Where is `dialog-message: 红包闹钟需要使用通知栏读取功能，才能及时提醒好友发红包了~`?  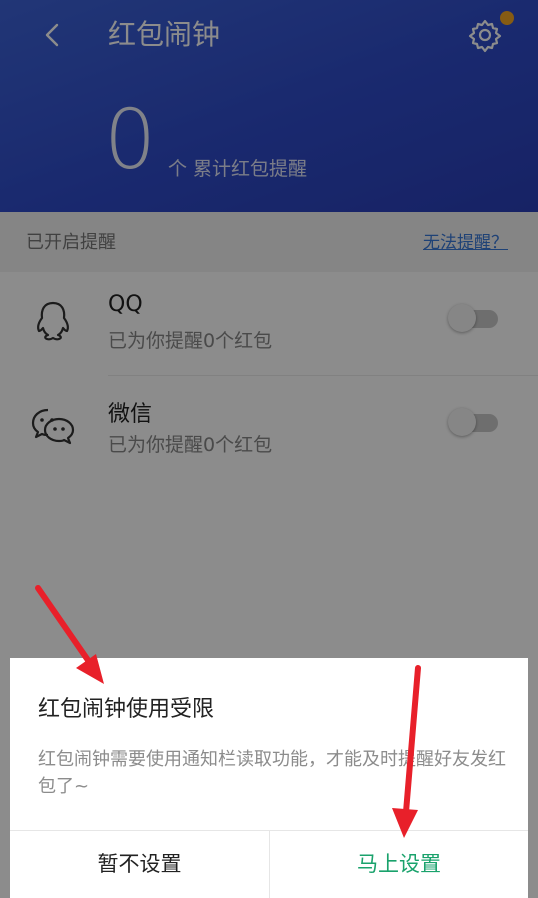
dialog-message: 红包闹钟需要使用通知栏读取功能，才能及时提醒好友发红包了~ is located at coordinates (272, 773).